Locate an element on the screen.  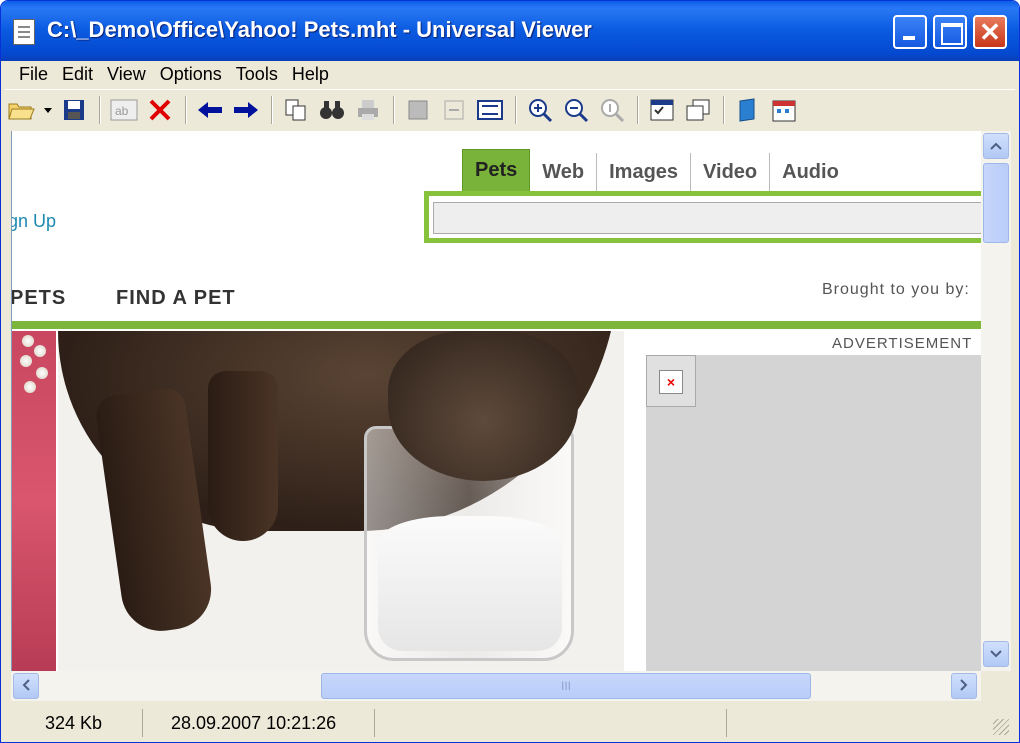
dropdown-arrow-icon is located at coordinates (48, 110).